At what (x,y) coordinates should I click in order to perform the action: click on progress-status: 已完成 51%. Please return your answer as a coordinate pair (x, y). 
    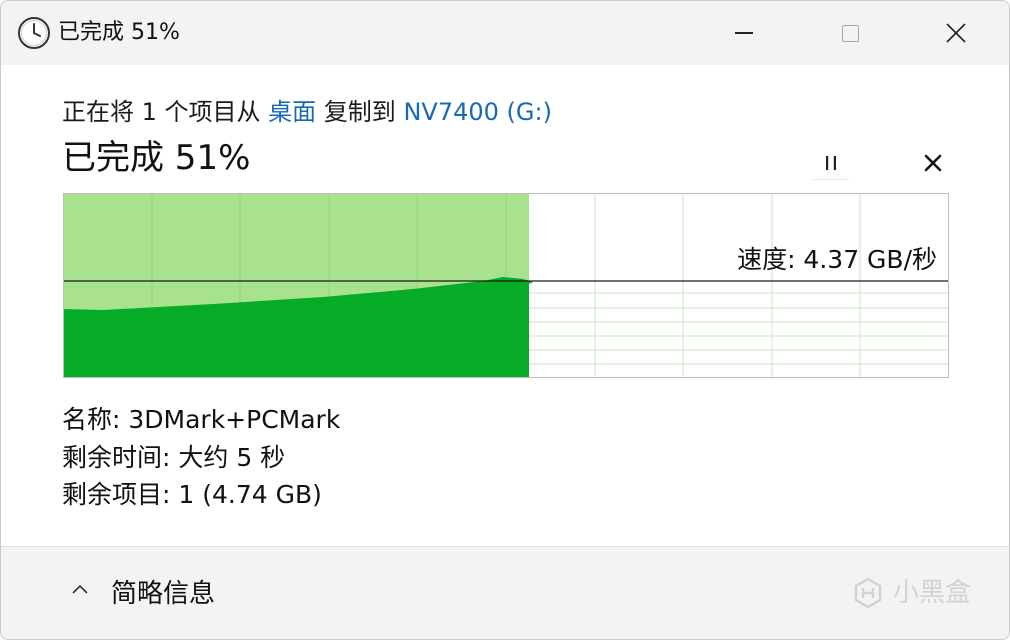
    Looking at the image, I should click on (156, 158).